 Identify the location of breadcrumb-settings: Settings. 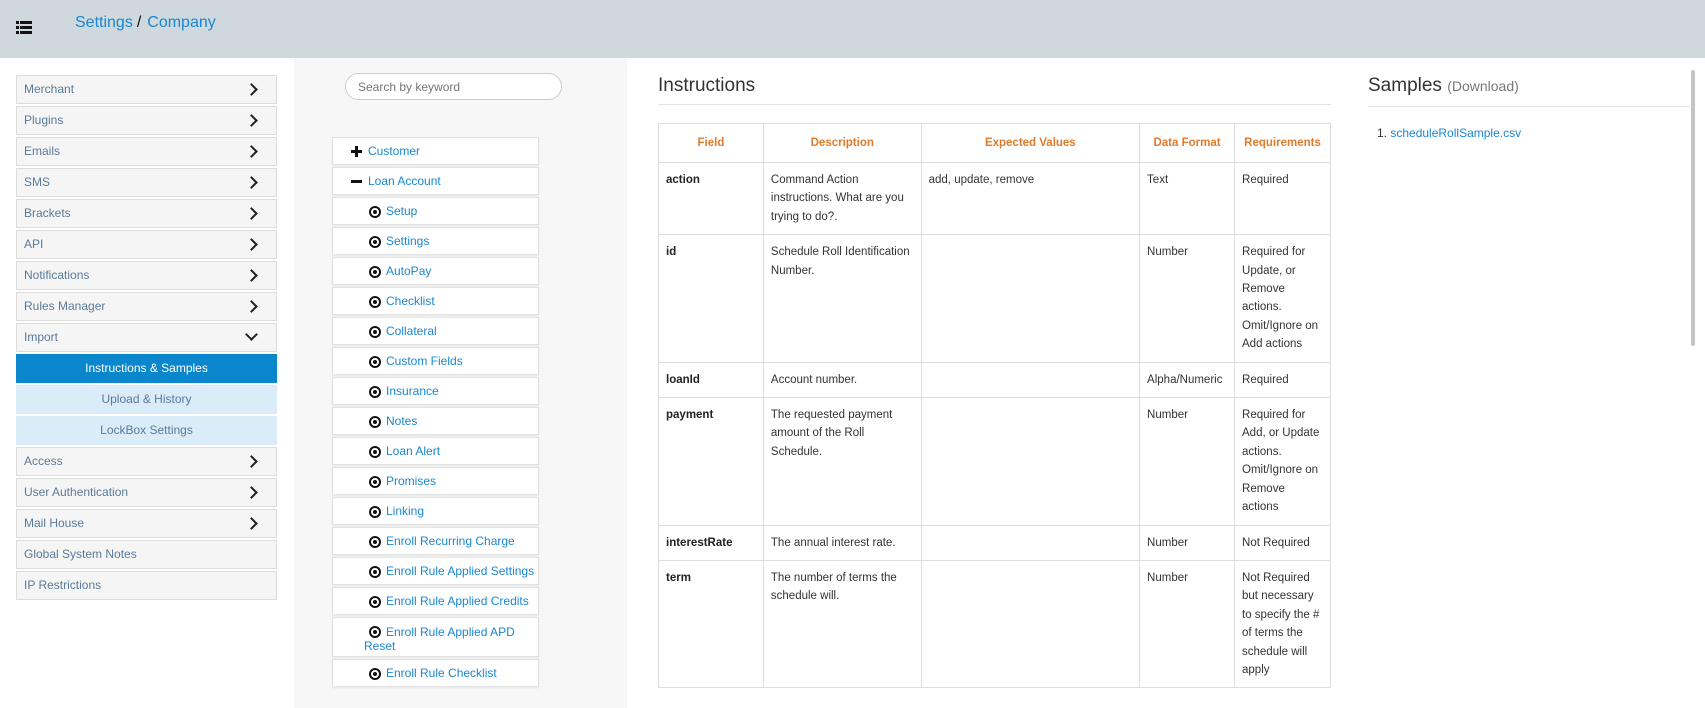
(104, 22).